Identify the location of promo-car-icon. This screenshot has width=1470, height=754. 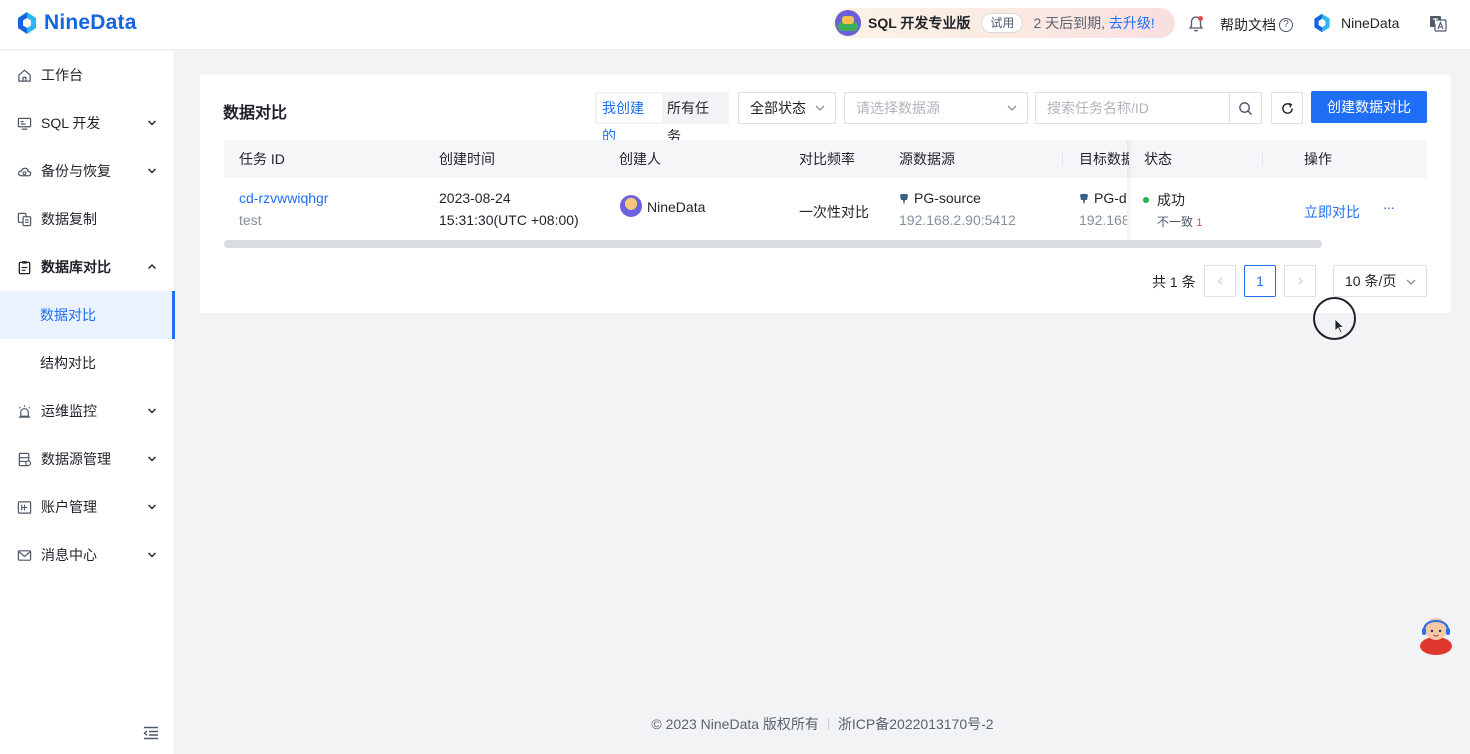
(848, 23).